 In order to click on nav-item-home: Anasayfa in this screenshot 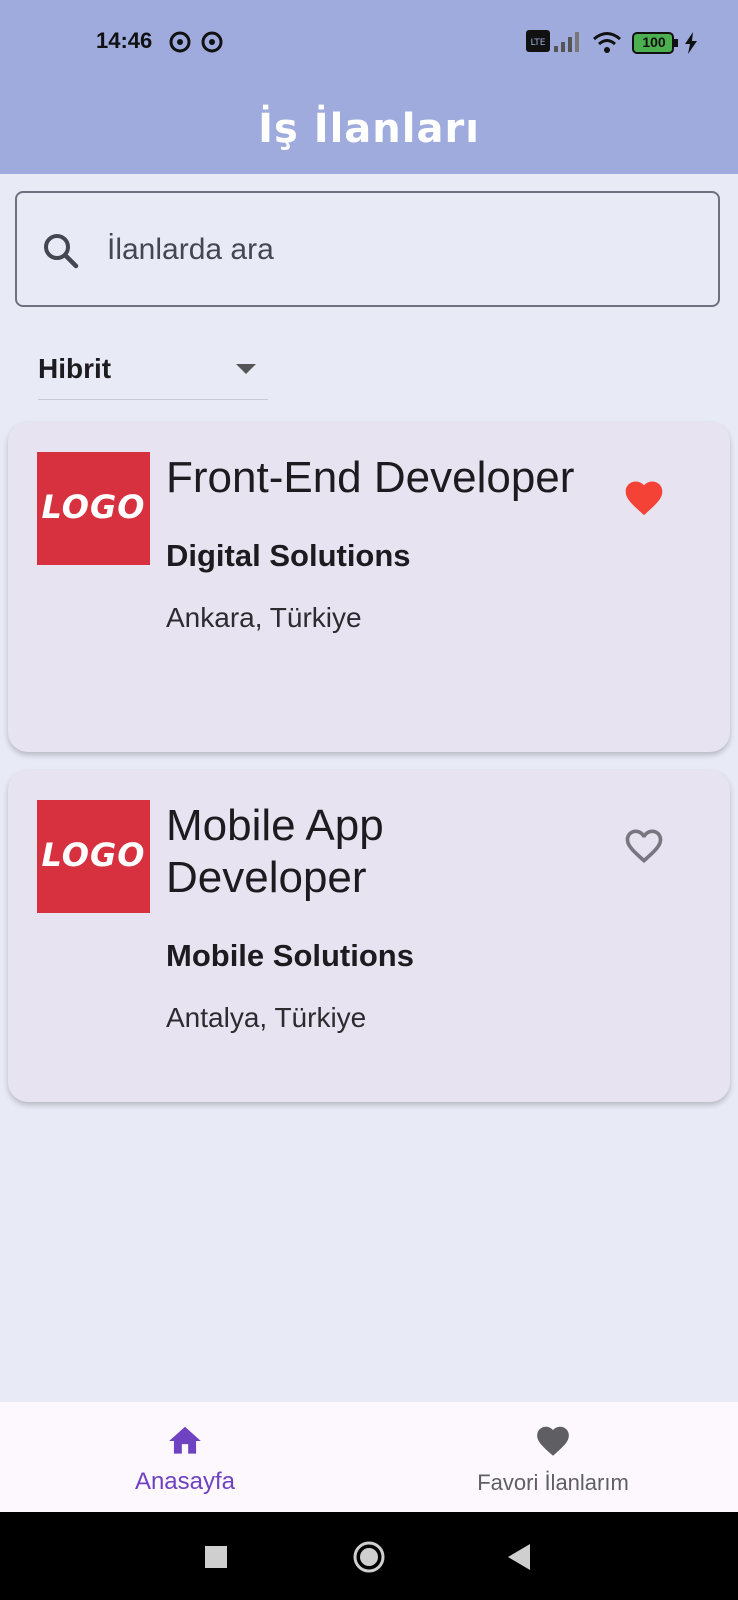, I will do `click(185, 1457)`.